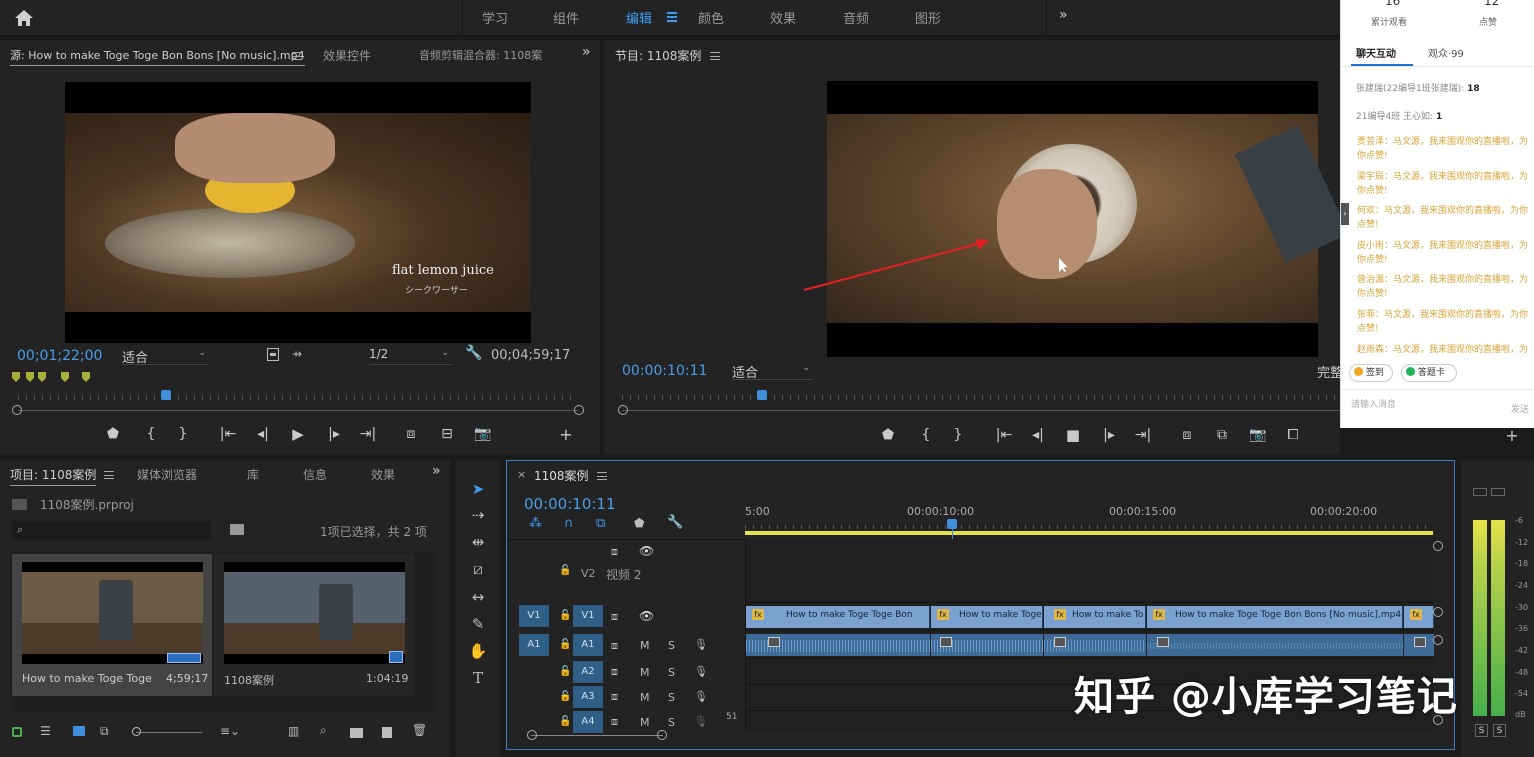 This screenshot has height=757, width=1534. I want to click on automate-to-sequence-icon: ▥, so click(293, 731).